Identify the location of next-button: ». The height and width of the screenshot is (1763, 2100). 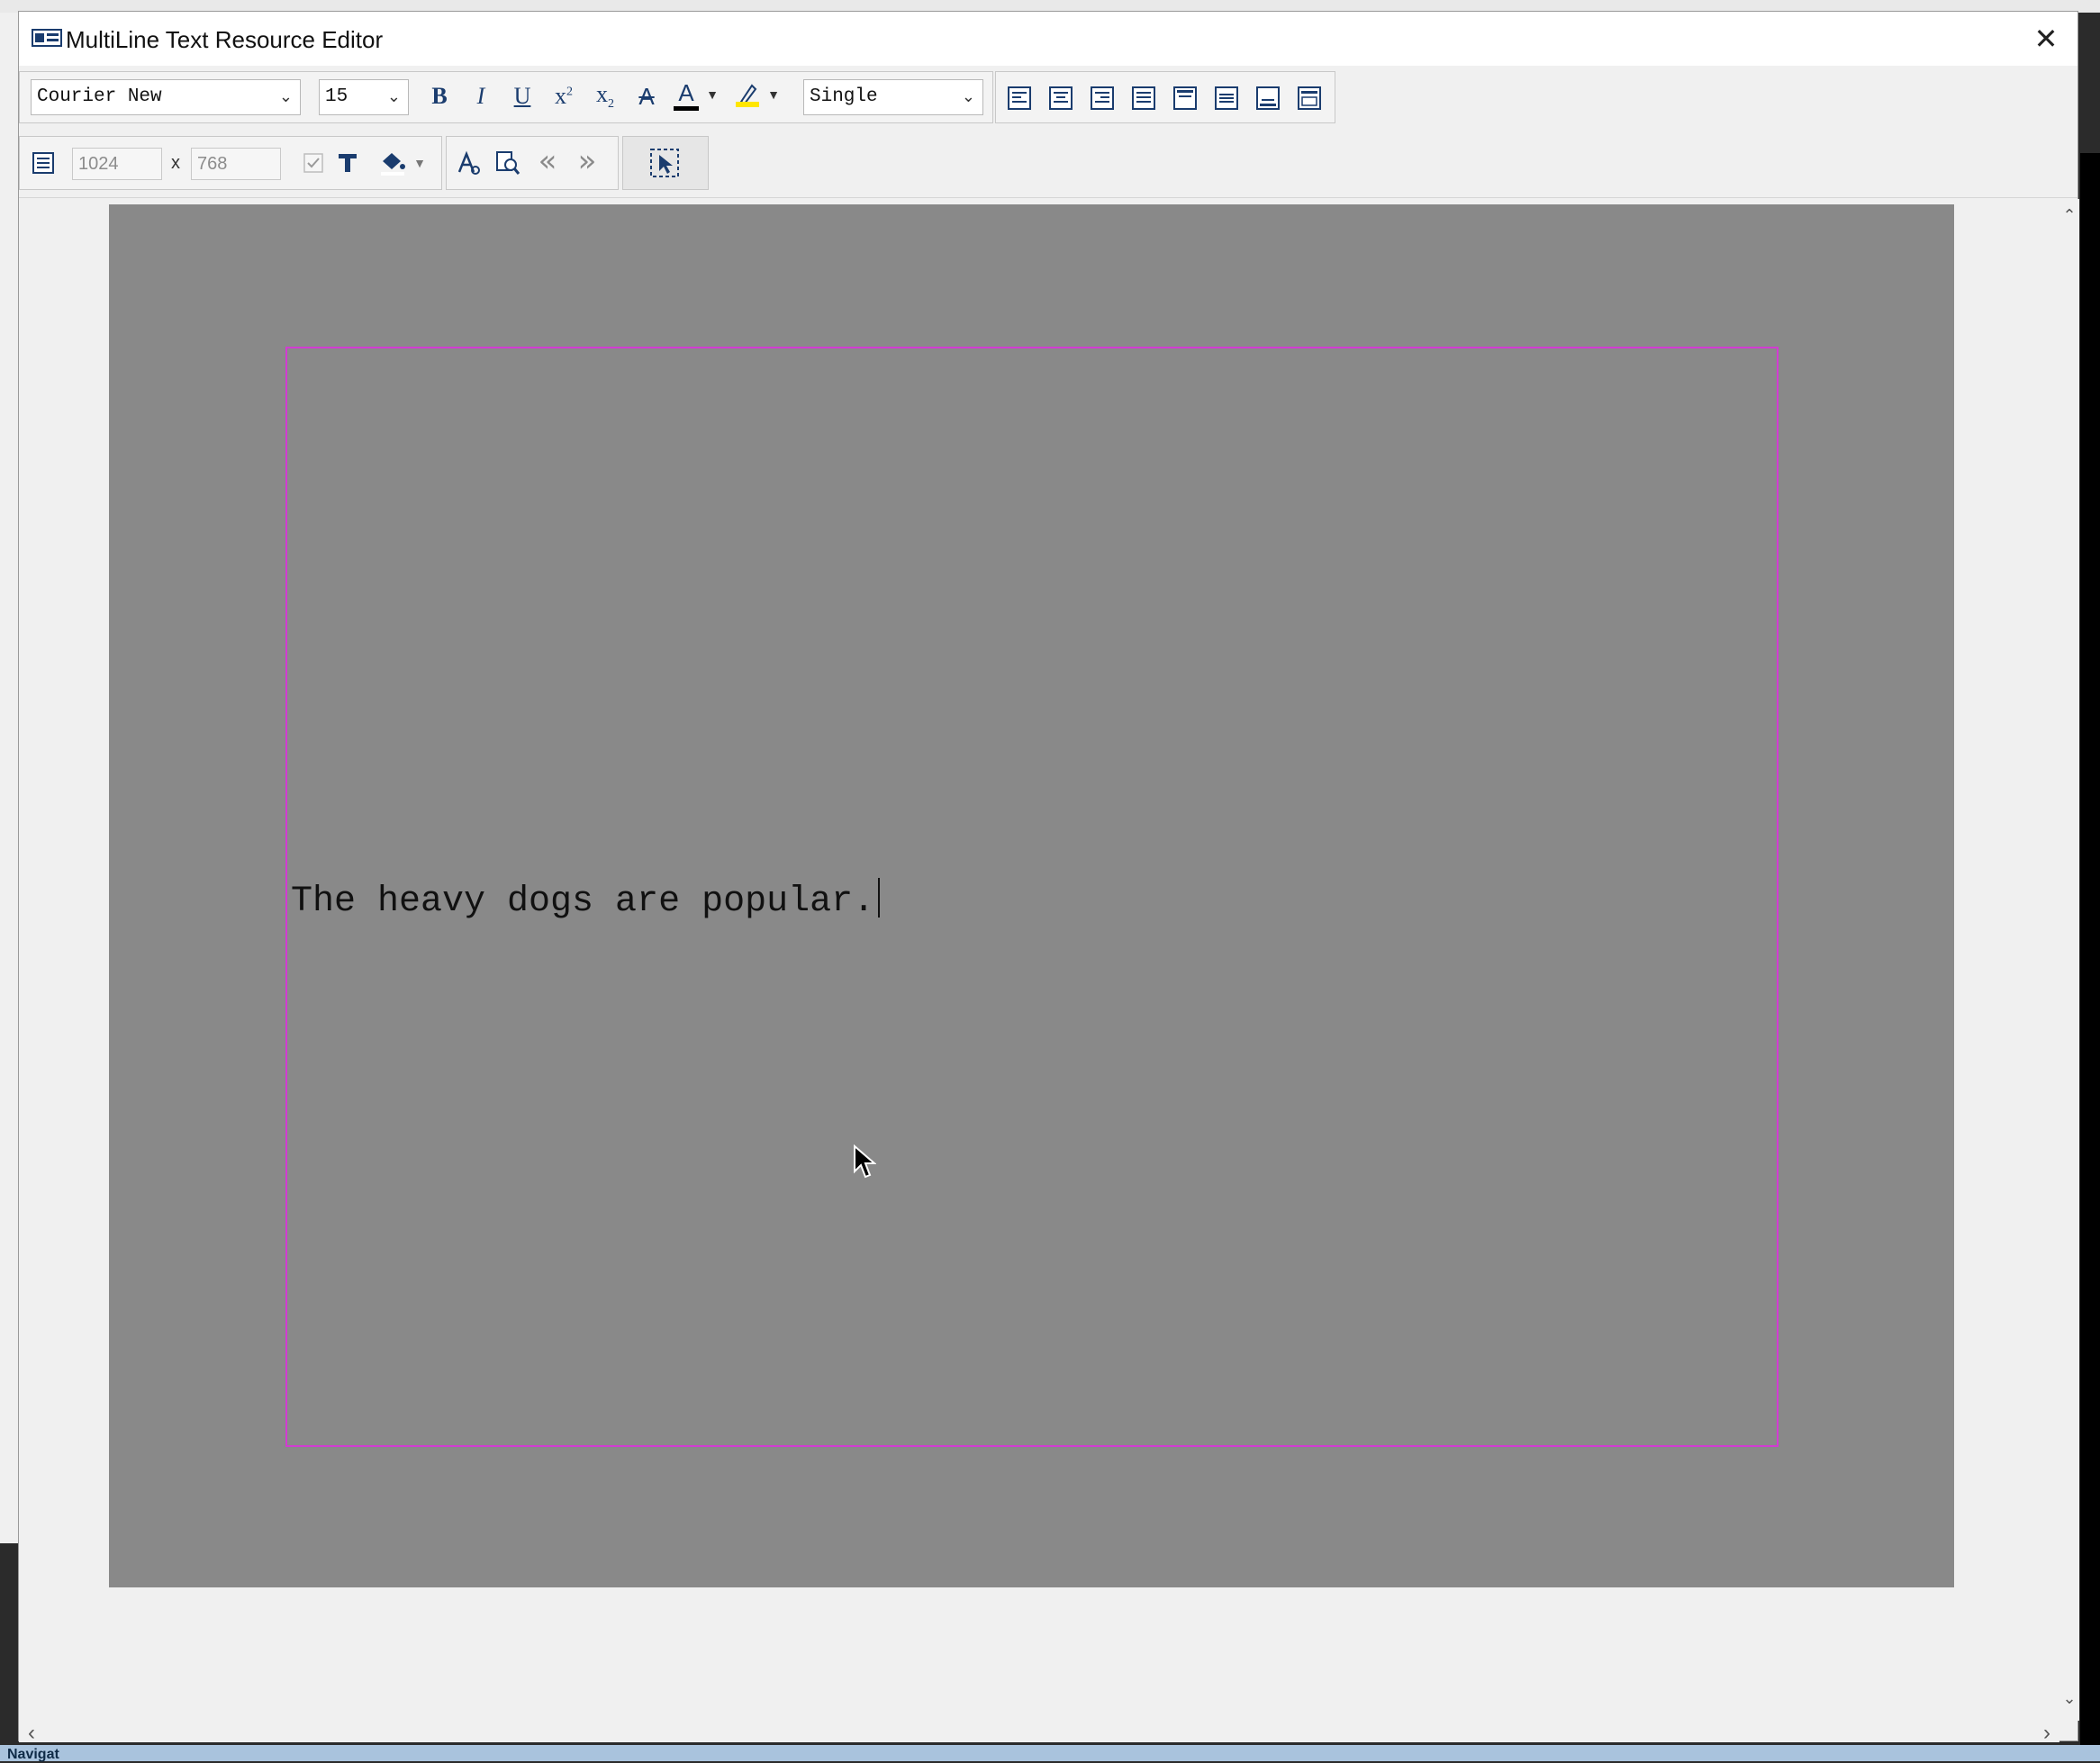
(587, 161).